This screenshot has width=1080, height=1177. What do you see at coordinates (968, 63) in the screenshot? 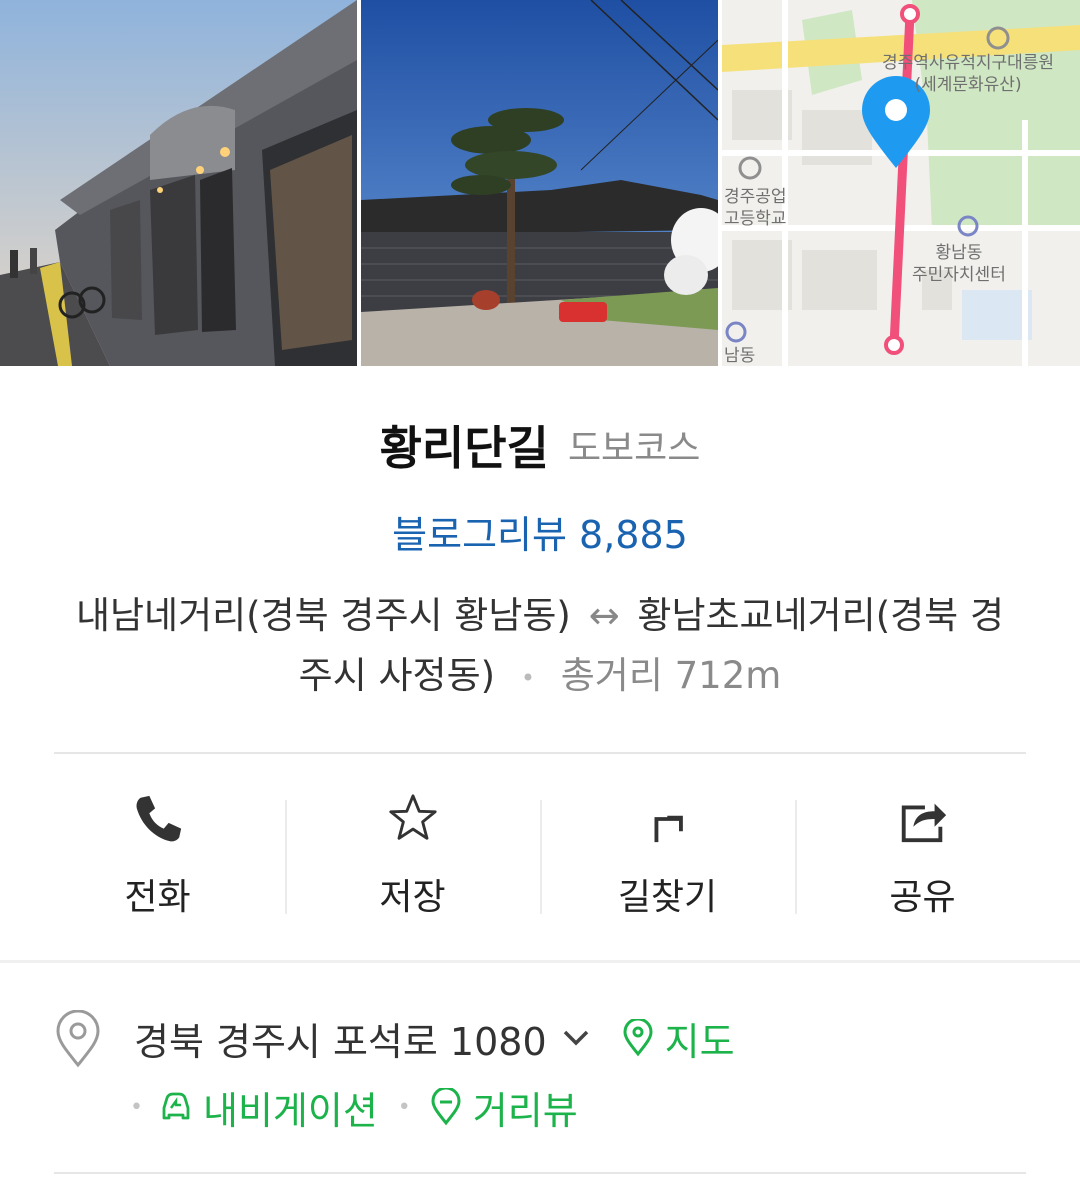
I see `map-label-heritage-line1: 경주역사유적지구대릉원` at bounding box center [968, 63].